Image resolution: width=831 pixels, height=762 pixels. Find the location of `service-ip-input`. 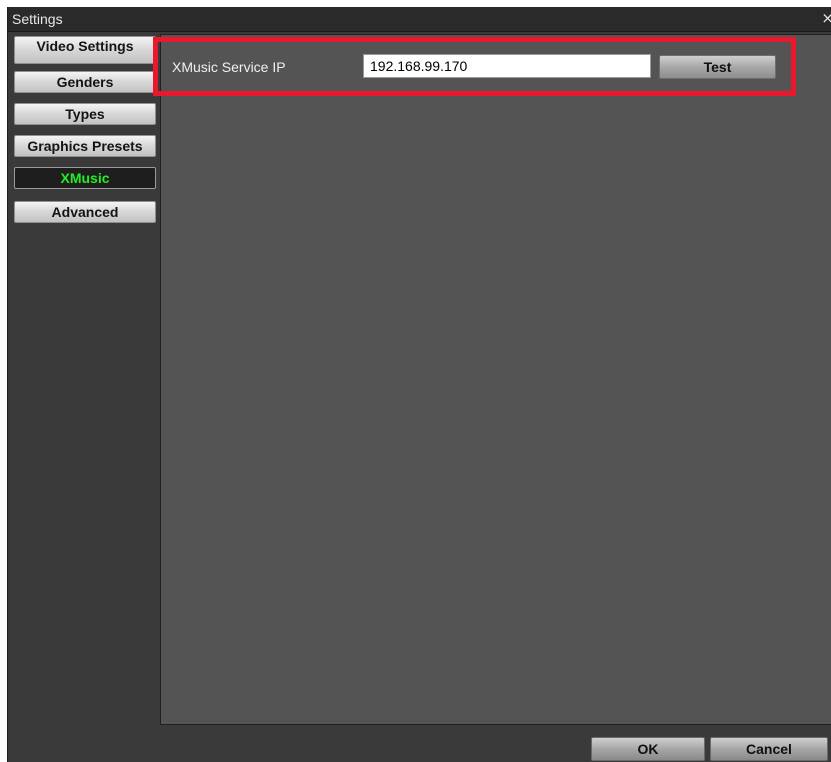

service-ip-input is located at coordinates (507, 66).